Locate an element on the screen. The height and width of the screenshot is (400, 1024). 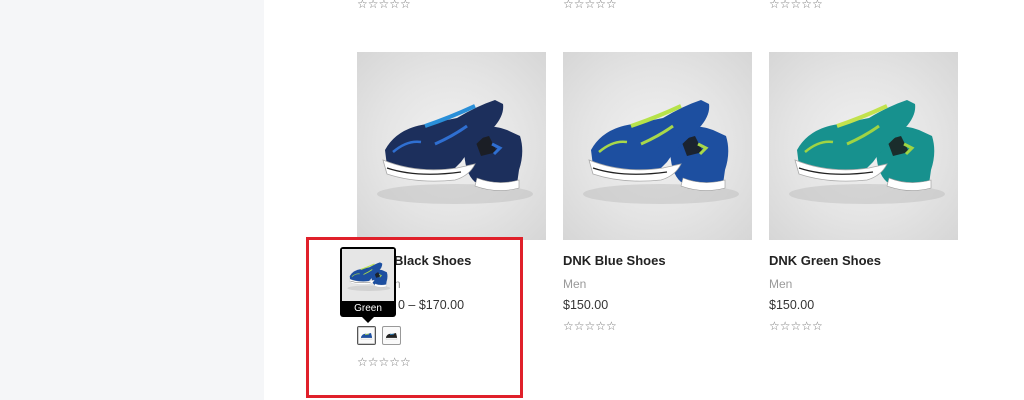
product-card: DNK Green Shoes Men $150.00 ☆☆☆☆☆ is located at coordinates (863, 192).